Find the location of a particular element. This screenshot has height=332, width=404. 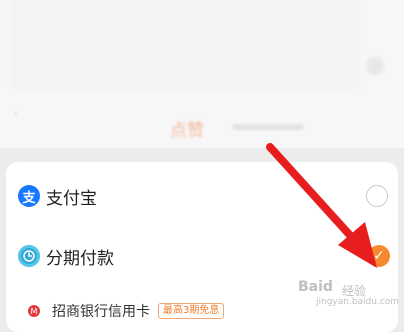

payment-option-installment: 分期付款 ✓ is located at coordinates (202, 256).